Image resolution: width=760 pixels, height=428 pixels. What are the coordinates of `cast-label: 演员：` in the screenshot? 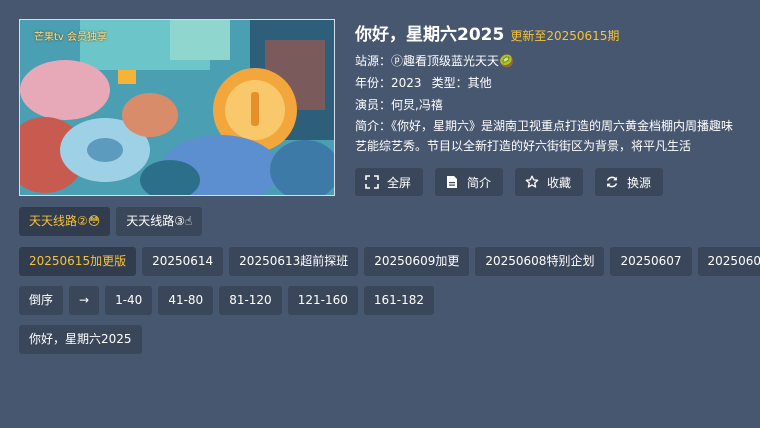 It's located at (373, 105).